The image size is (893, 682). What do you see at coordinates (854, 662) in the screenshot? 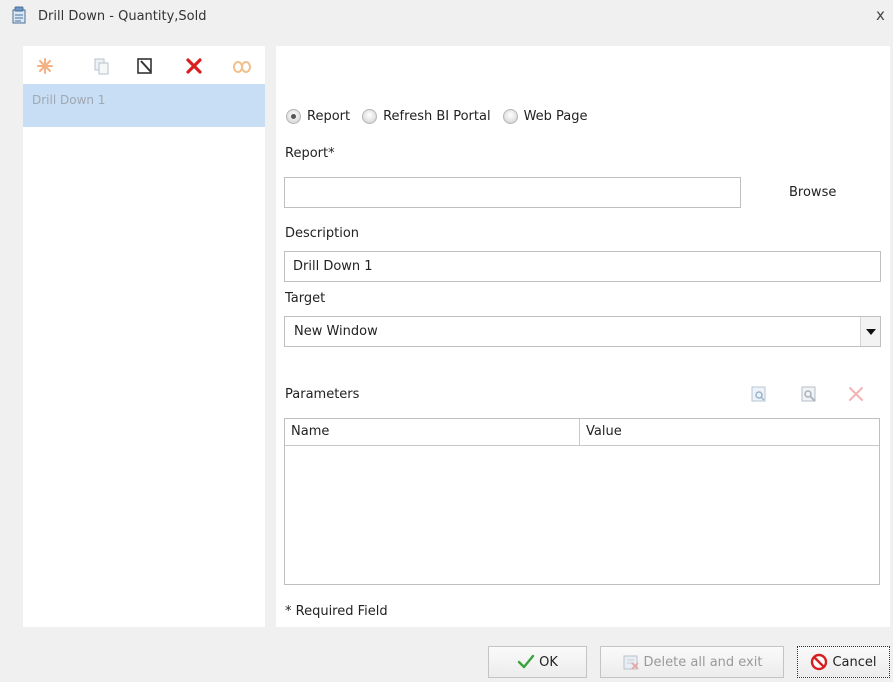
I see `cancel-button-label: Cancel` at bounding box center [854, 662].